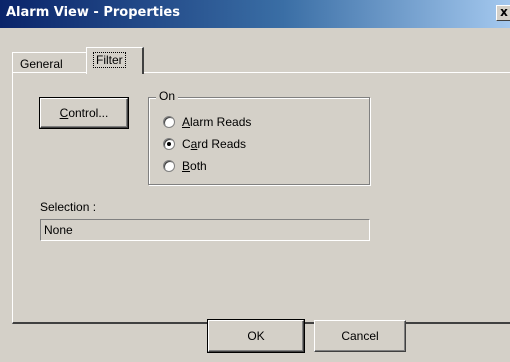 The image size is (510, 362). What do you see at coordinates (68, 207) in the screenshot?
I see `selection-label: Selection :` at bounding box center [68, 207].